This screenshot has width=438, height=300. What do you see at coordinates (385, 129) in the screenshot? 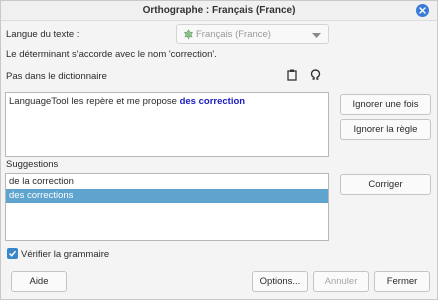
I see `ignore-rule-button: Ignorer la règle` at bounding box center [385, 129].